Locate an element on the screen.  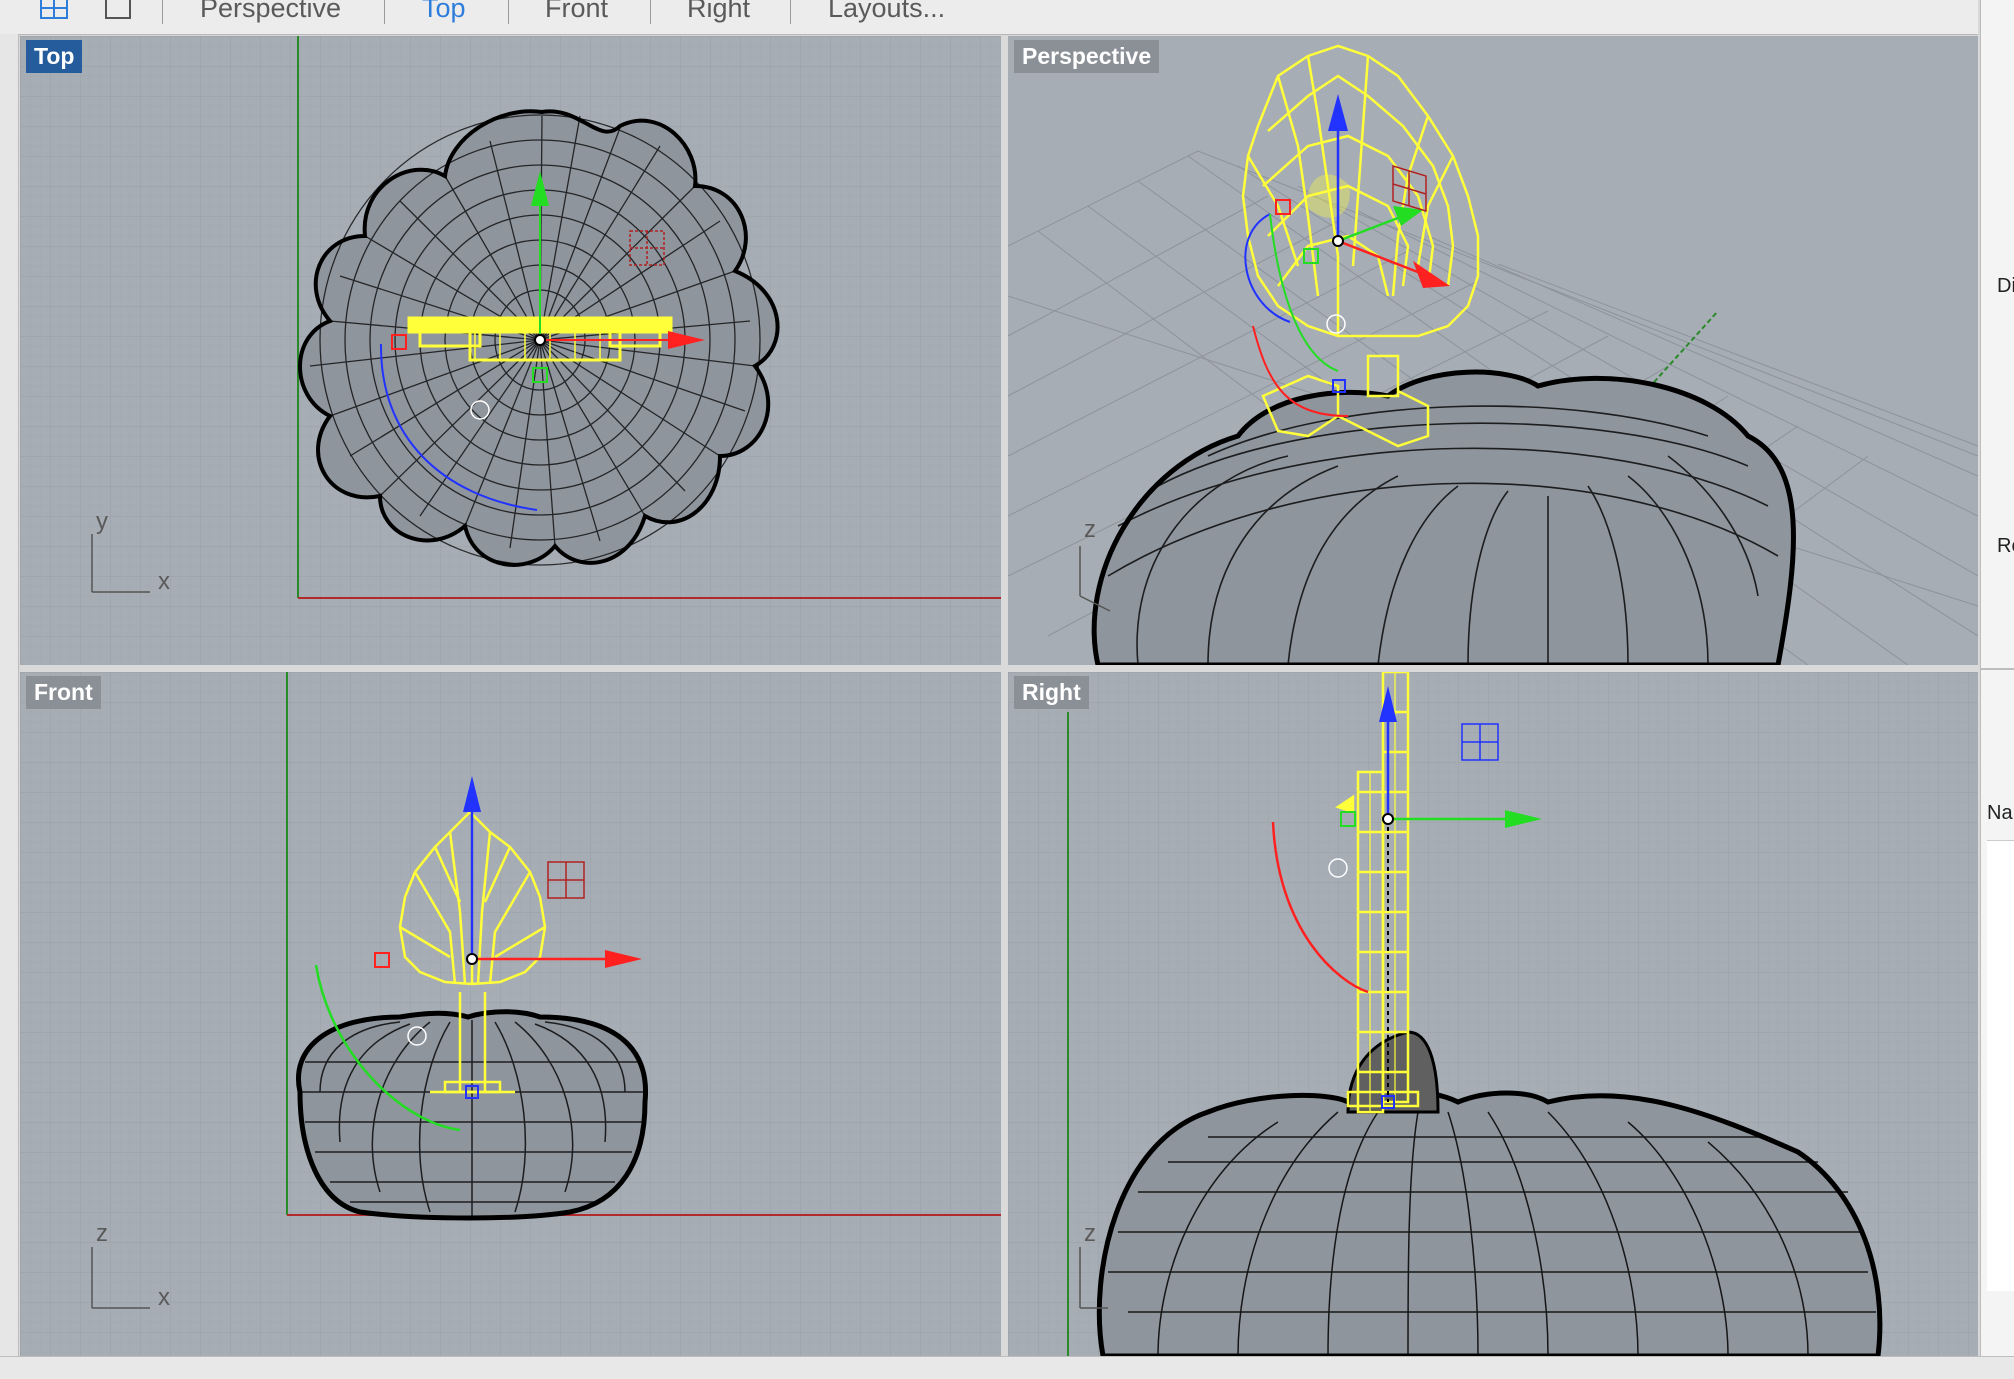
viewport-divider-horizontal is located at coordinates (999, 668).